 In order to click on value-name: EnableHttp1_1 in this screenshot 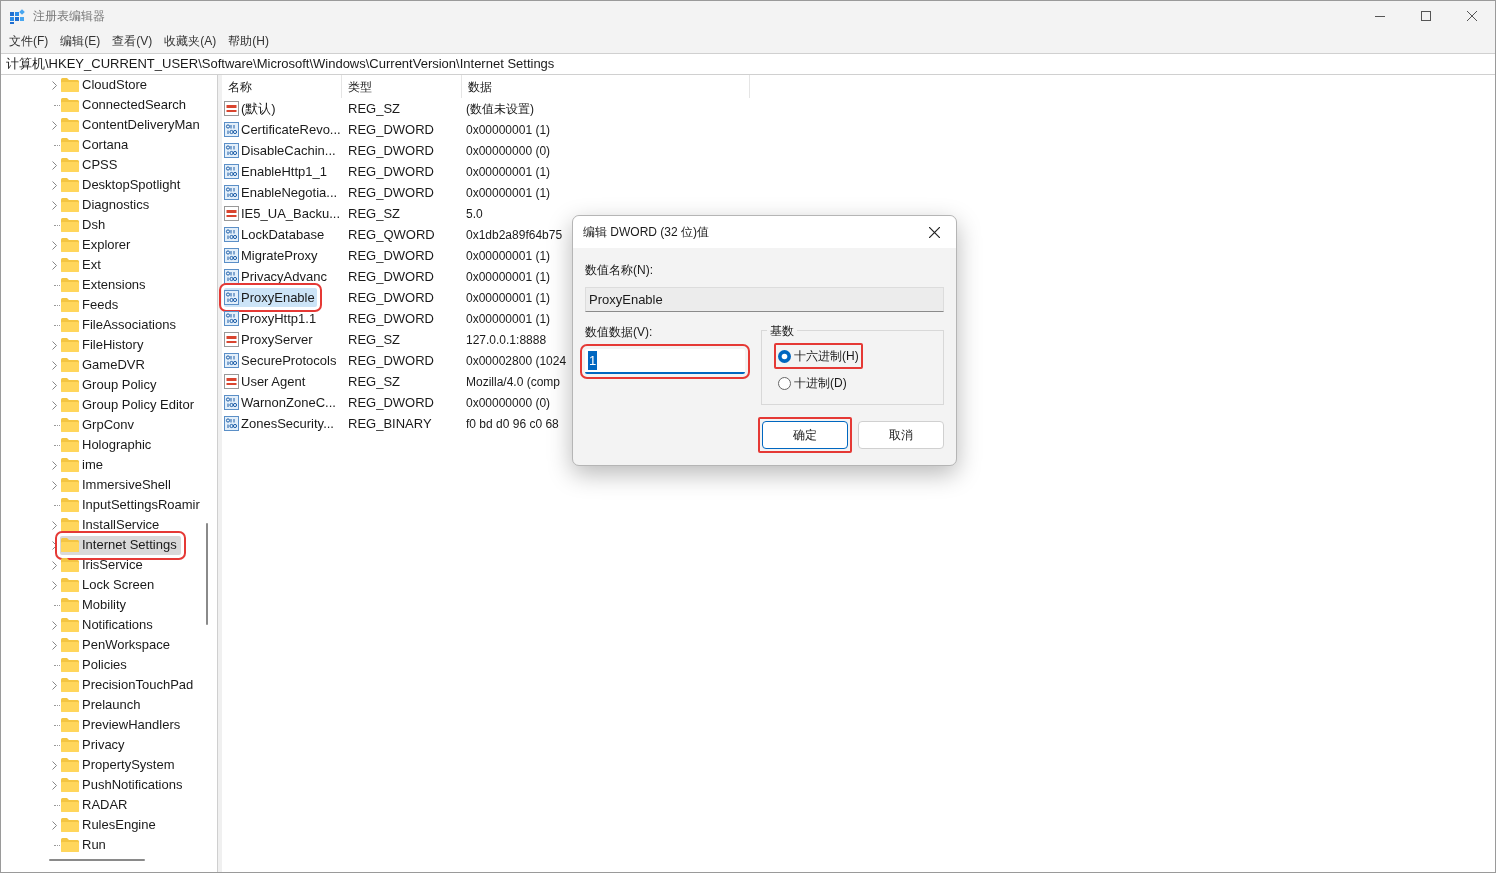, I will do `click(276, 171)`.